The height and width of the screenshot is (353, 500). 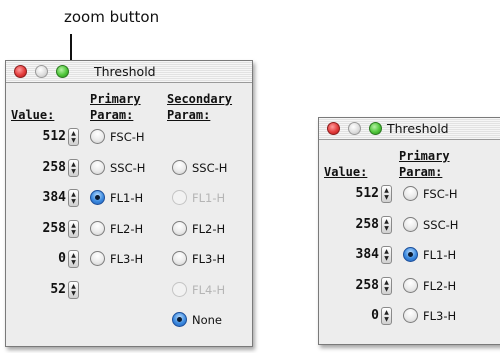 What do you see at coordinates (189, 115) in the screenshot?
I see `secondary-param-header-line2: Param:` at bounding box center [189, 115].